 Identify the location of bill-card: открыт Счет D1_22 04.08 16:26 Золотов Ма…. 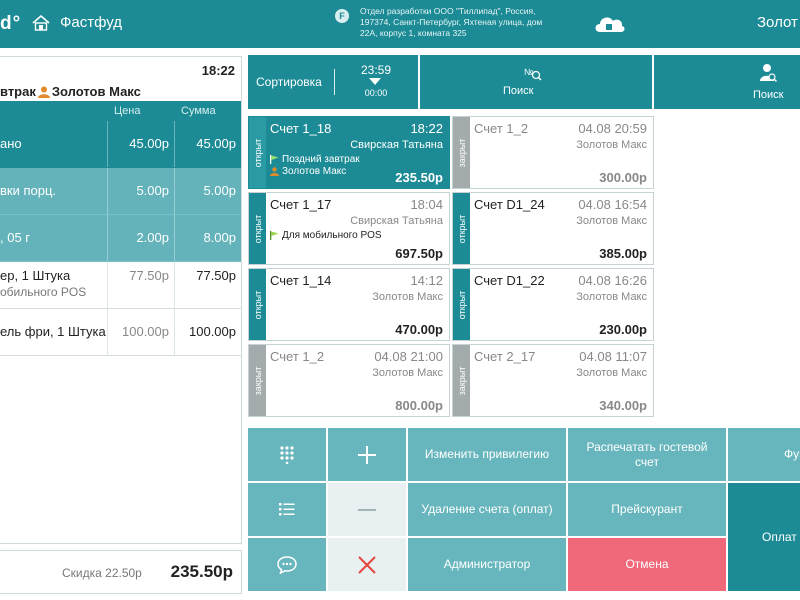
(553, 304).